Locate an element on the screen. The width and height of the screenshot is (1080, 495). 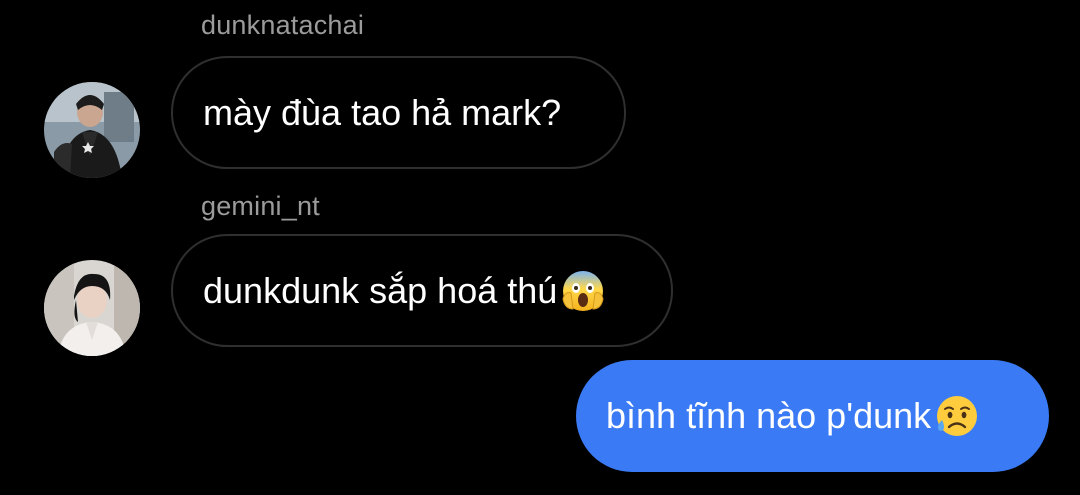
message-bubble-incoming: mày đùa tao hả mark? is located at coordinates (398, 112).